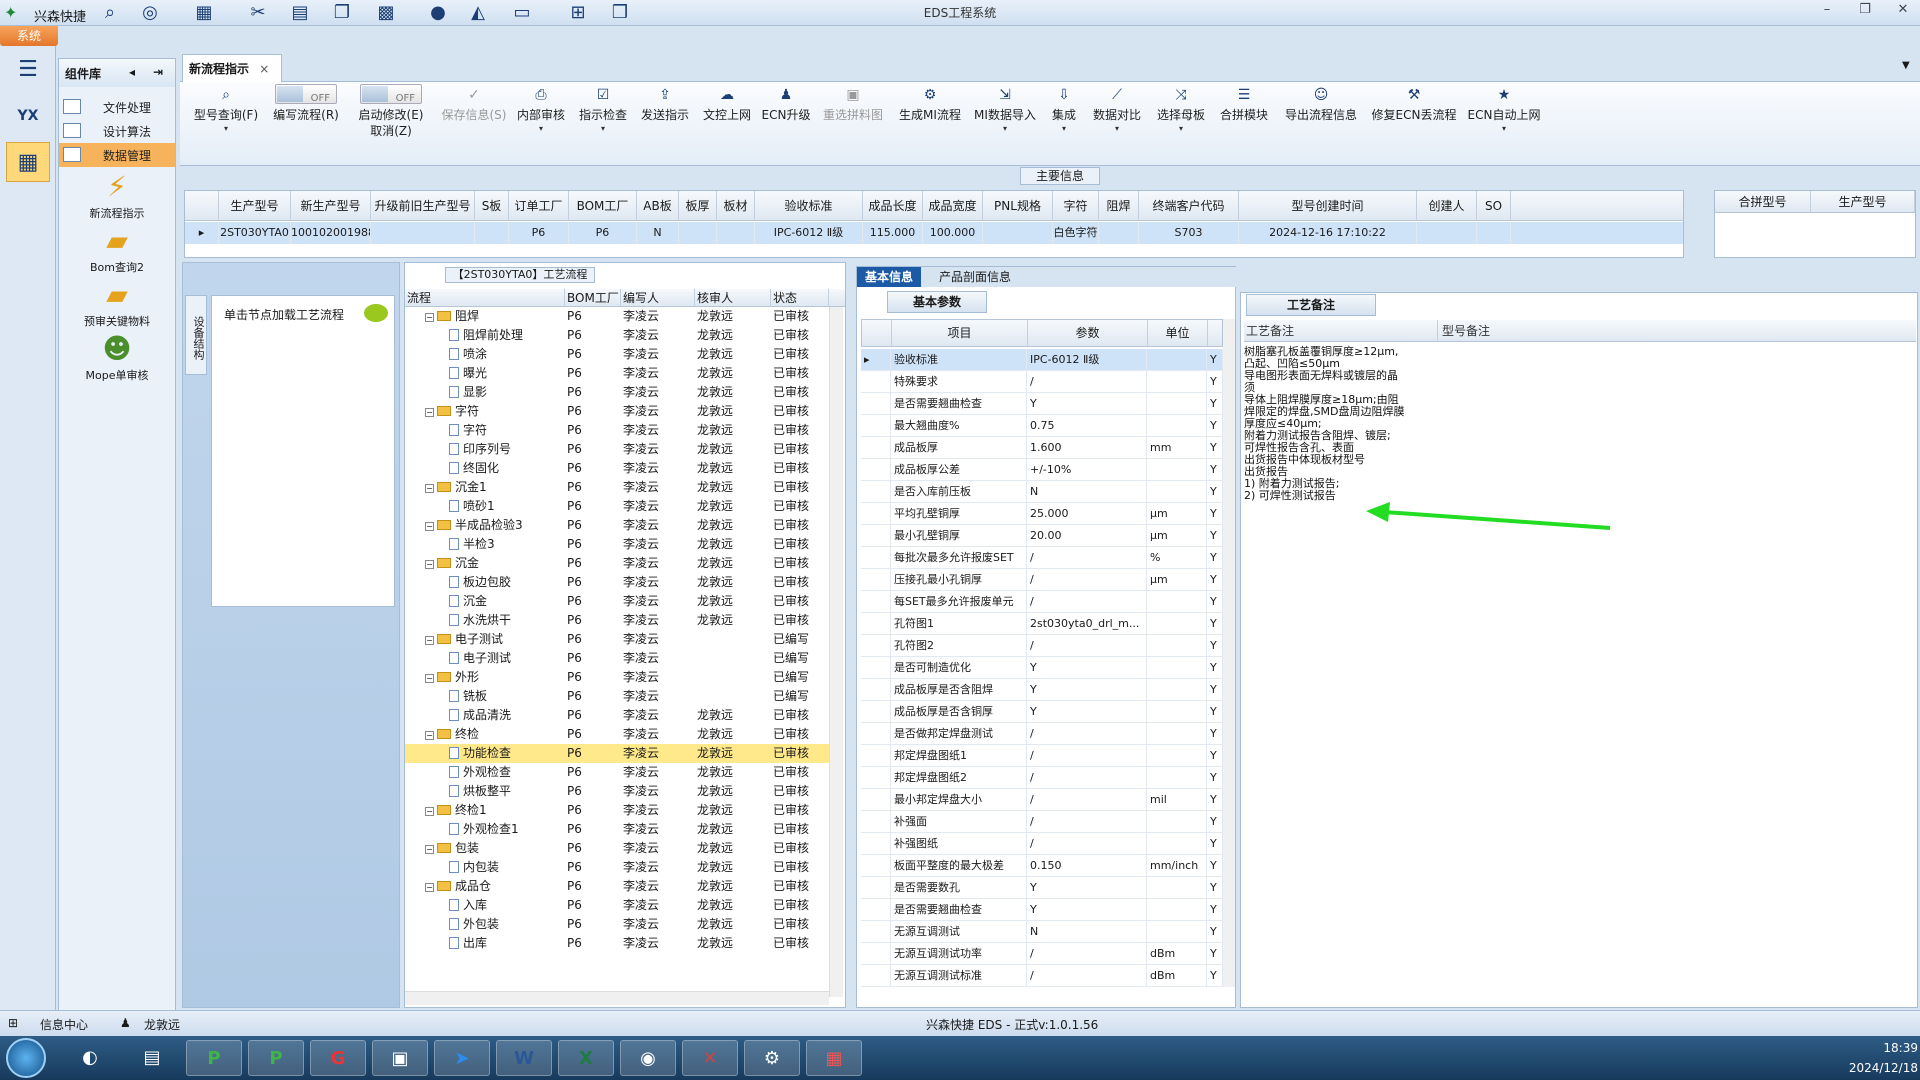  I want to click on column-header: 阻焊, so click(1119, 206).